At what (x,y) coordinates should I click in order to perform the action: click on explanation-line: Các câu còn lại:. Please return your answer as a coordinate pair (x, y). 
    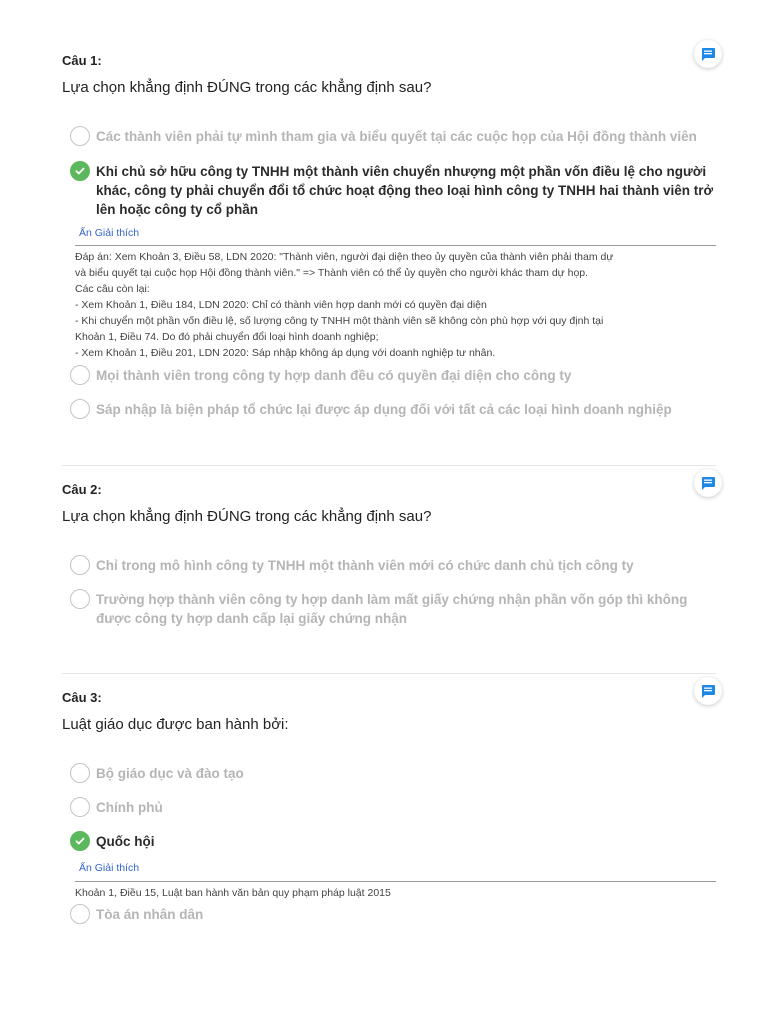
    Looking at the image, I should click on (112, 289).